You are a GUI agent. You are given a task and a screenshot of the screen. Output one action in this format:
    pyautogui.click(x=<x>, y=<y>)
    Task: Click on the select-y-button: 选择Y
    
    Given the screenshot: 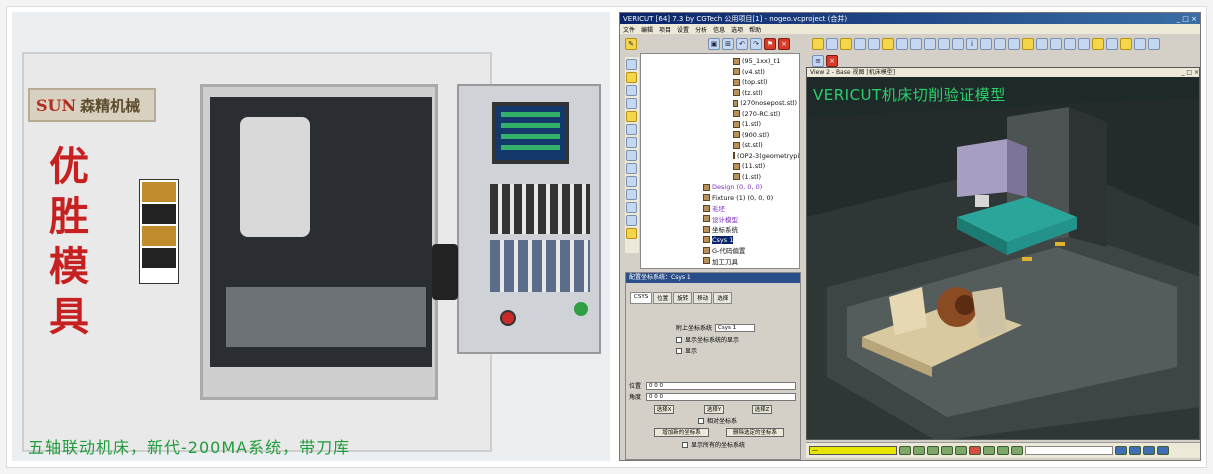 What is the action you would take?
    pyautogui.click(x=714, y=409)
    